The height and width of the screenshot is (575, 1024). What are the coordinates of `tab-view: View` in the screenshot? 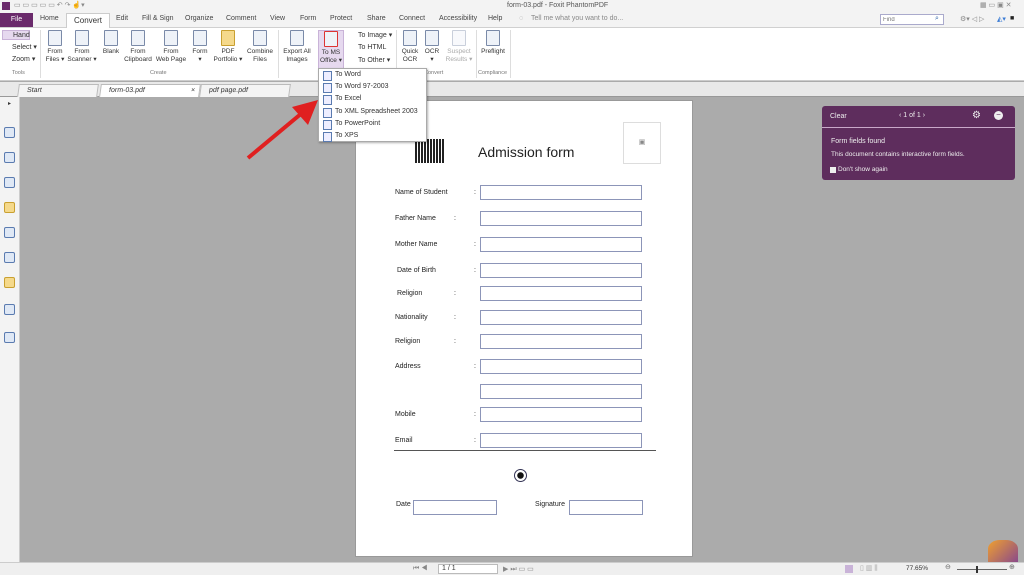 It's located at (277, 18).